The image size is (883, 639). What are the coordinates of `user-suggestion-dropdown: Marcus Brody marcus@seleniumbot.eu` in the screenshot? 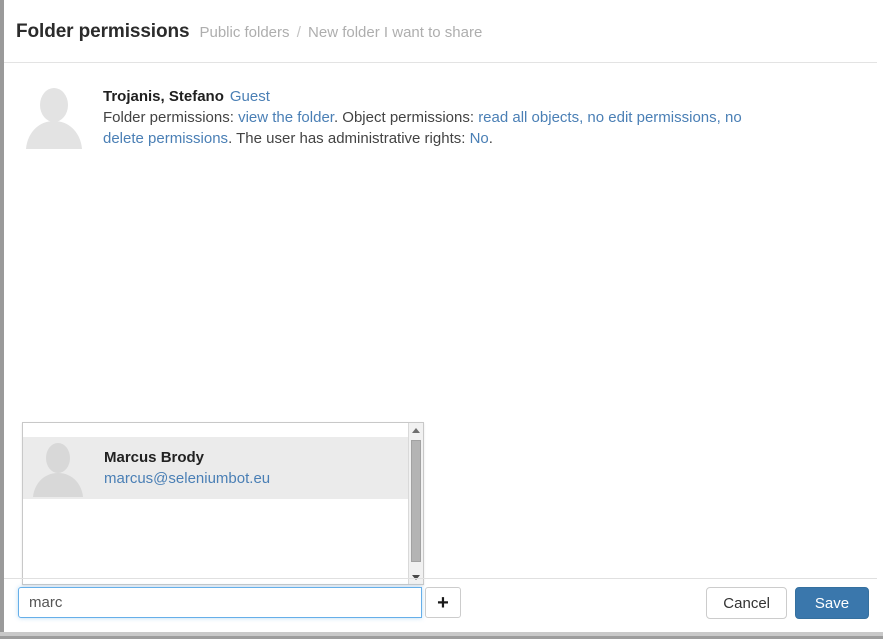 It's located at (223, 503).